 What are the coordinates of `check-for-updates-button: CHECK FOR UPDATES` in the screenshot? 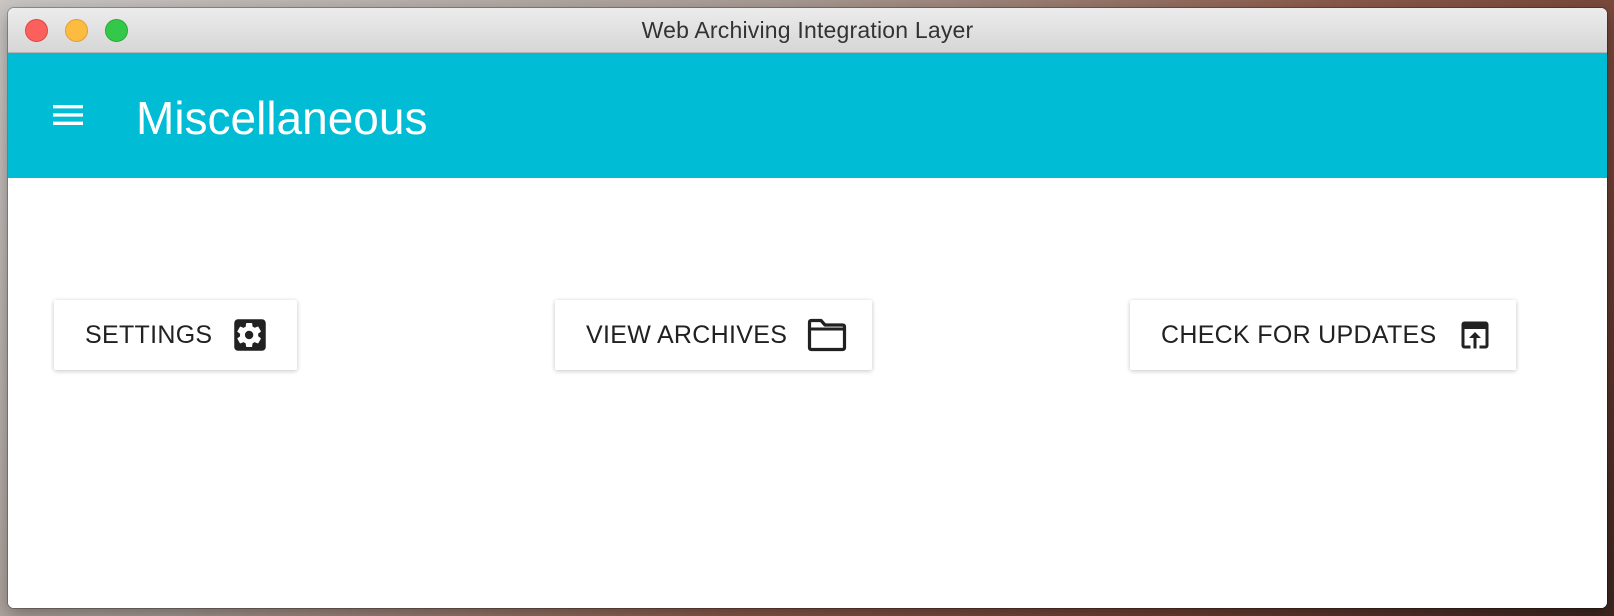 It's located at (1323, 335).